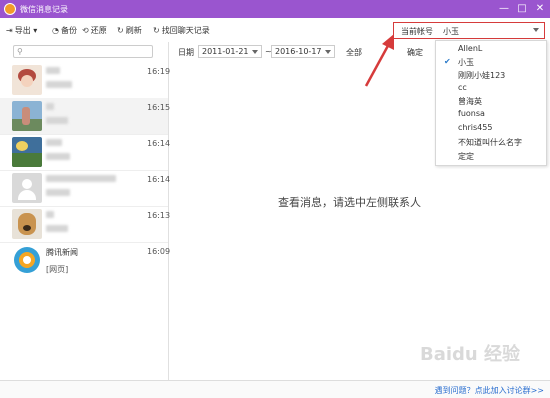 Image resolution: width=550 pixels, height=398 pixels. Describe the element at coordinates (504, 9) in the screenshot. I see `minimize-icon: —` at that location.